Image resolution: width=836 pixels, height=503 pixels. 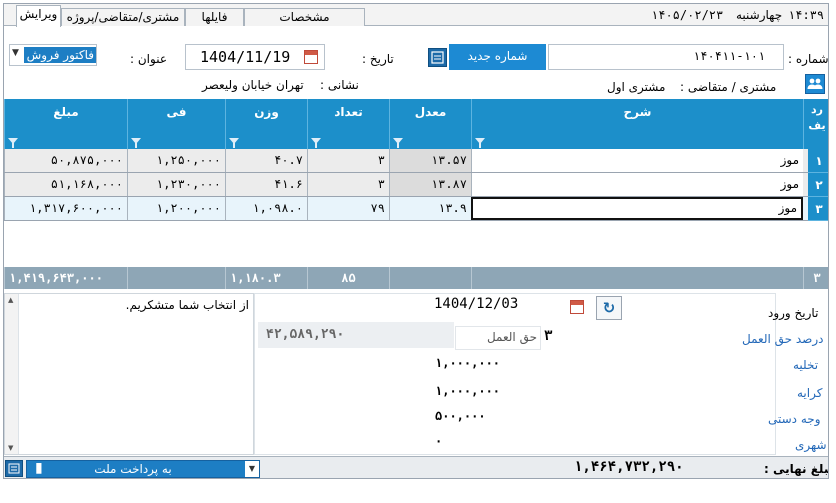 What do you see at coordinates (666, 57) in the screenshot?
I see `number-field: ۱۴۰۴۱۱-۱۰۱` at bounding box center [666, 57].